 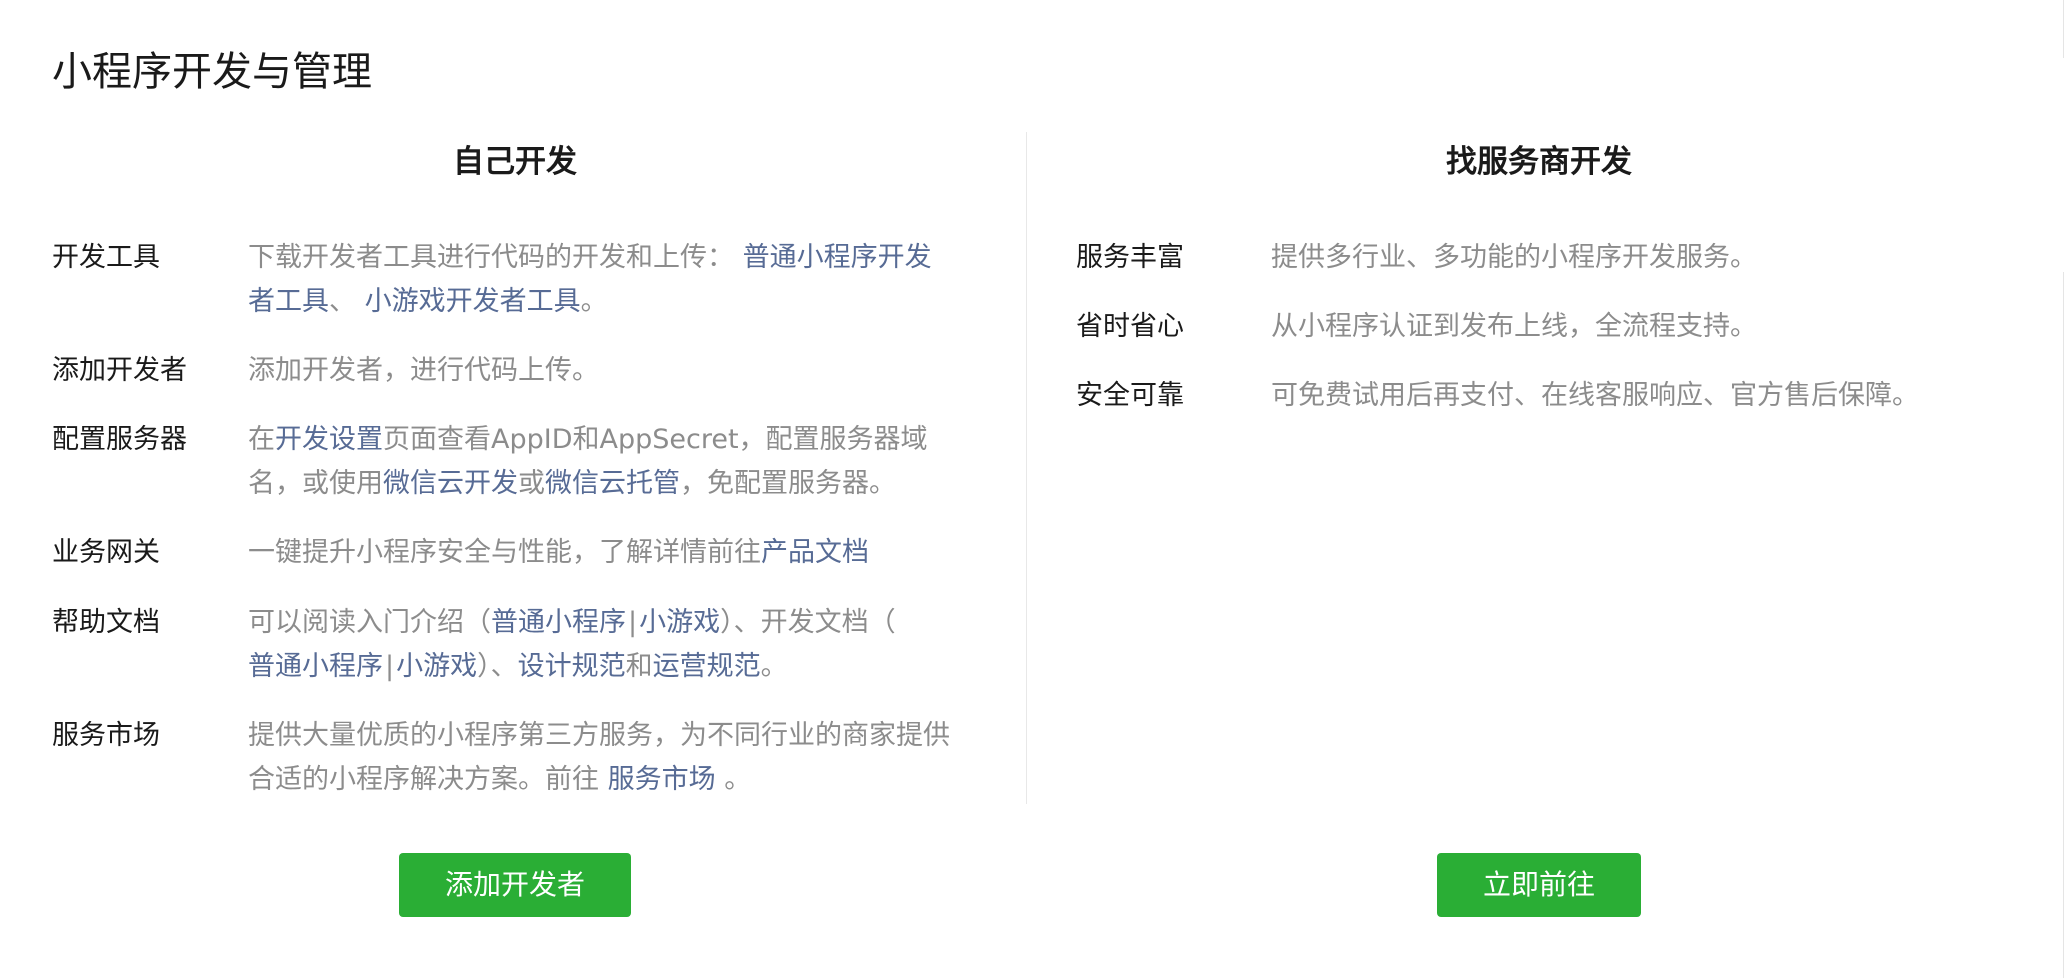 What do you see at coordinates (261, 439) in the screenshot?
I see `server-pre: 在` at bounding box center [261, 439].